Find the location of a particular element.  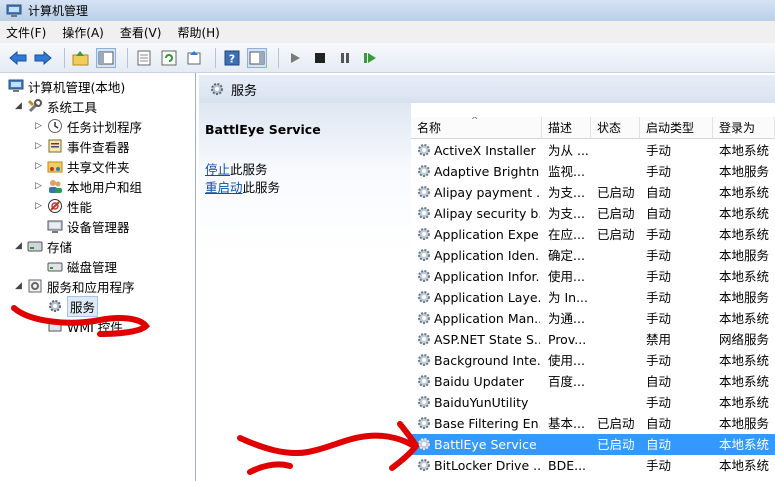

service-row: Application Laye... 为 In... 手动 本地服务 is located at coordinates (593, 297).